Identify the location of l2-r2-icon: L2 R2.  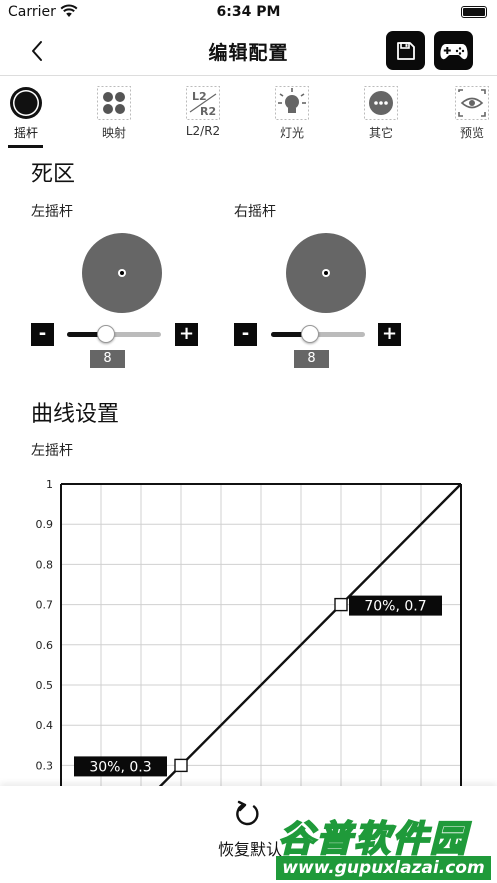
(203, 103).